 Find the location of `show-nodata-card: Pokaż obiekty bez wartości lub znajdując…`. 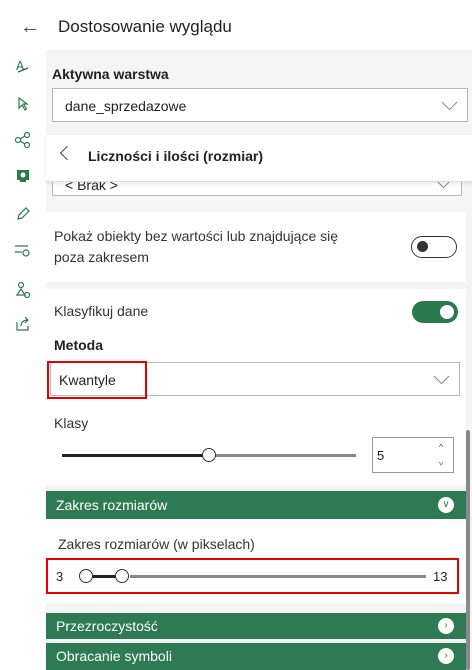

show-nodata-card: Pokaż obiekty bez wartości lub znajdując… is located at coordinates (256, 247).